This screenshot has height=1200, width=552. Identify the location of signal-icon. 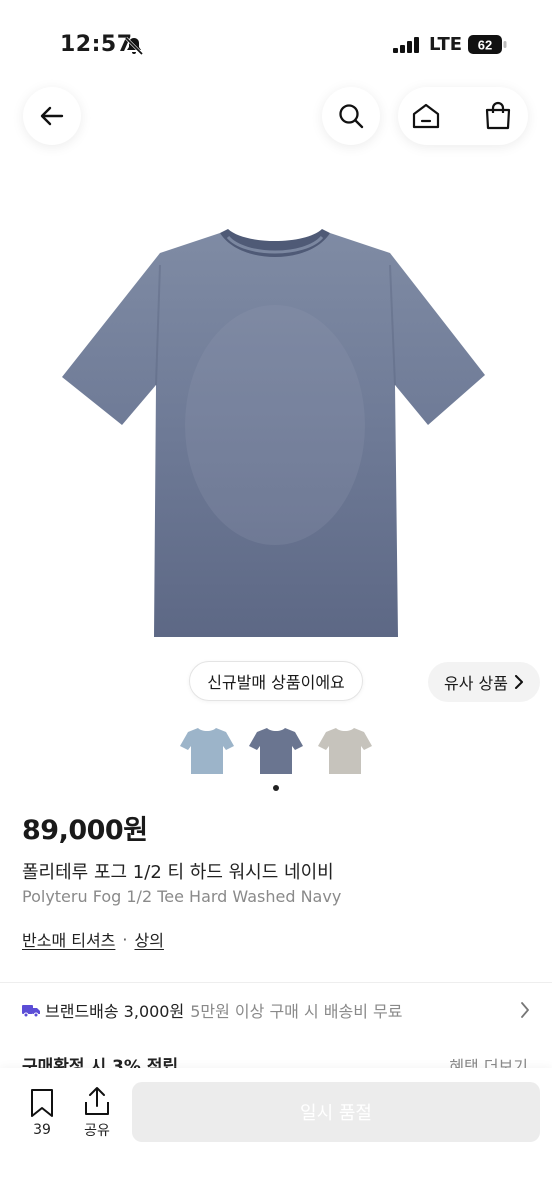
(406, 45).